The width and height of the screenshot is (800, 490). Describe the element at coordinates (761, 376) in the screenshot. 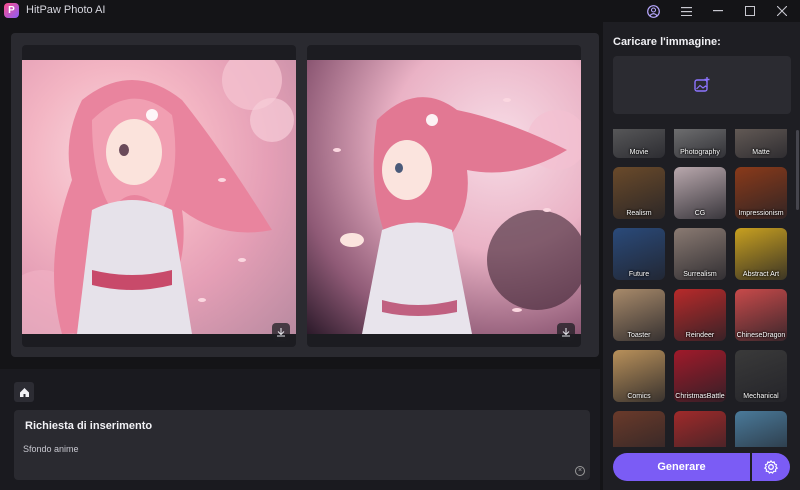

I see `style-tile: Mechanical` at that location.